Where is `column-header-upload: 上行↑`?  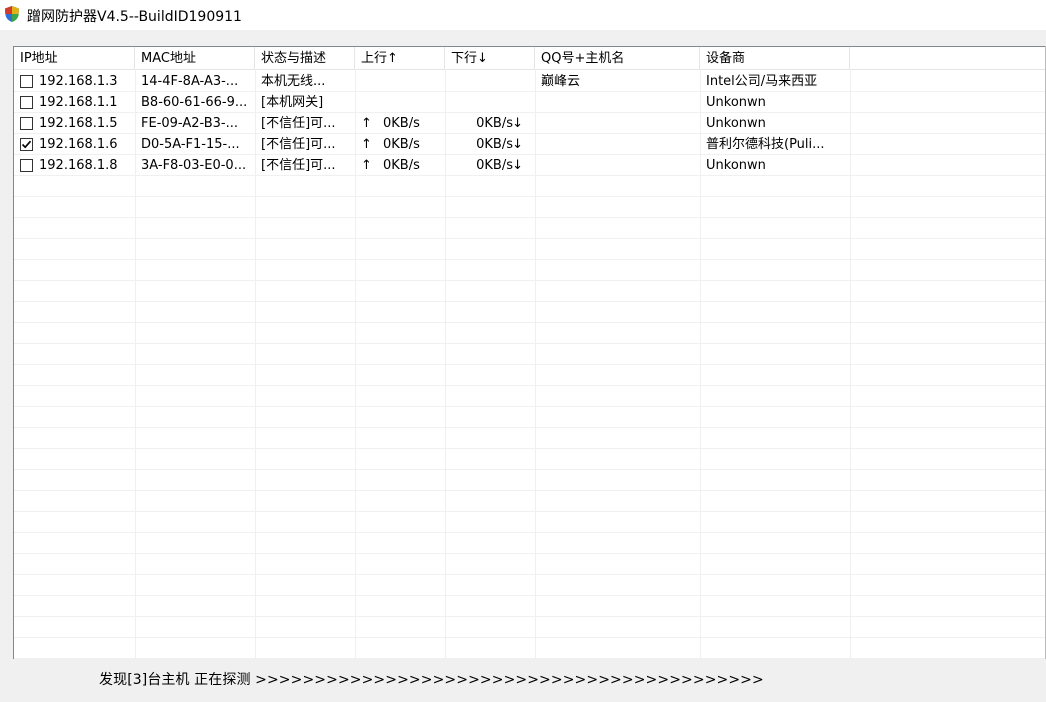
column-header-upload: 上行↑ is located at coordinates (400, 58).